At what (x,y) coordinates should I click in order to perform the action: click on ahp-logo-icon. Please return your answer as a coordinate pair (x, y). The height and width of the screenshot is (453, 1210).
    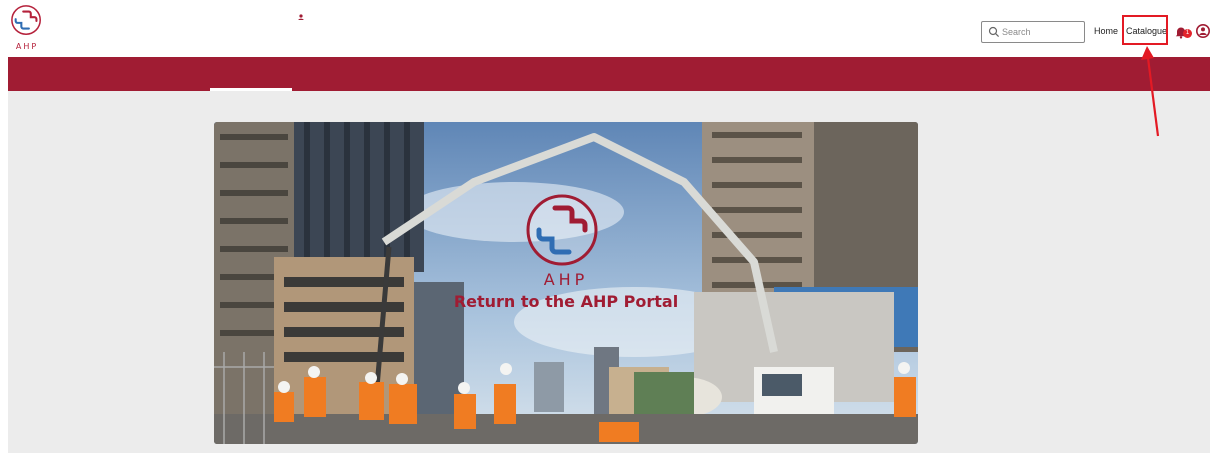
    Looking at the image, I should click on (26, 20).